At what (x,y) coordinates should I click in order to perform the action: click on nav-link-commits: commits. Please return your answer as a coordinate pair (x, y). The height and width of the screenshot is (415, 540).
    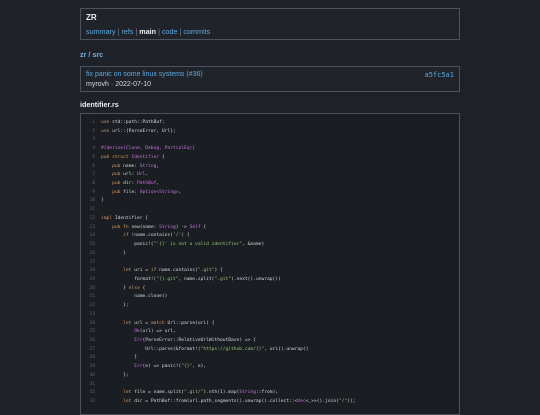
    Looking at the image, I should click on (196, 31).